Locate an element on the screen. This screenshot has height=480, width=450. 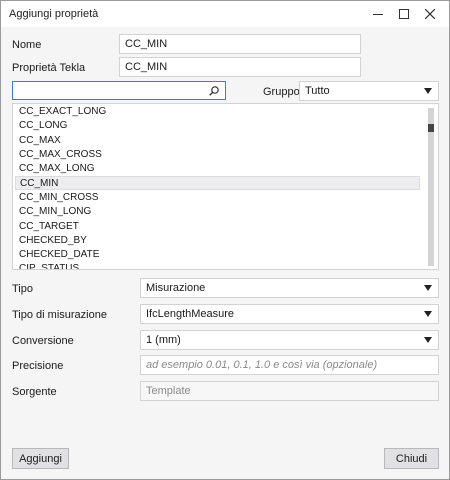
tekla-property-field: CC_MIN is located at coordinates (240, 67).